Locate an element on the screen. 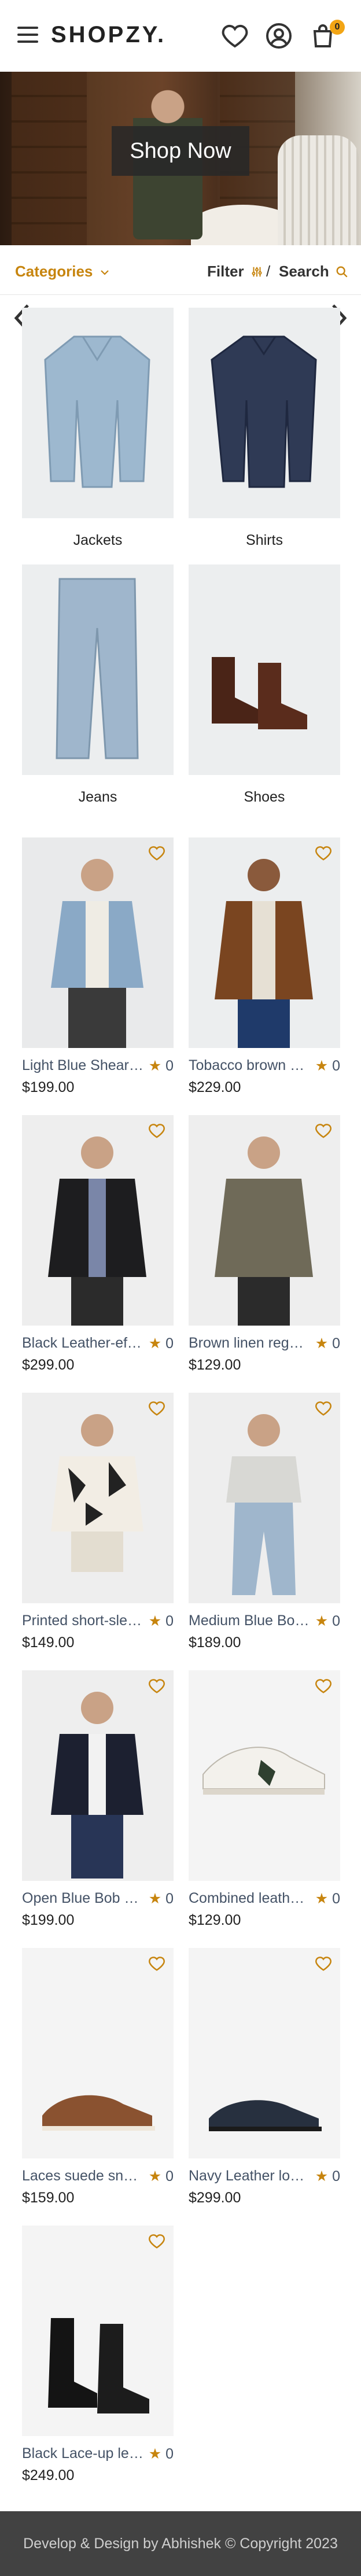 The height and width of the screenshot is (2576, 361). product-price: $159.00 is located at coordinates (48, 2198).